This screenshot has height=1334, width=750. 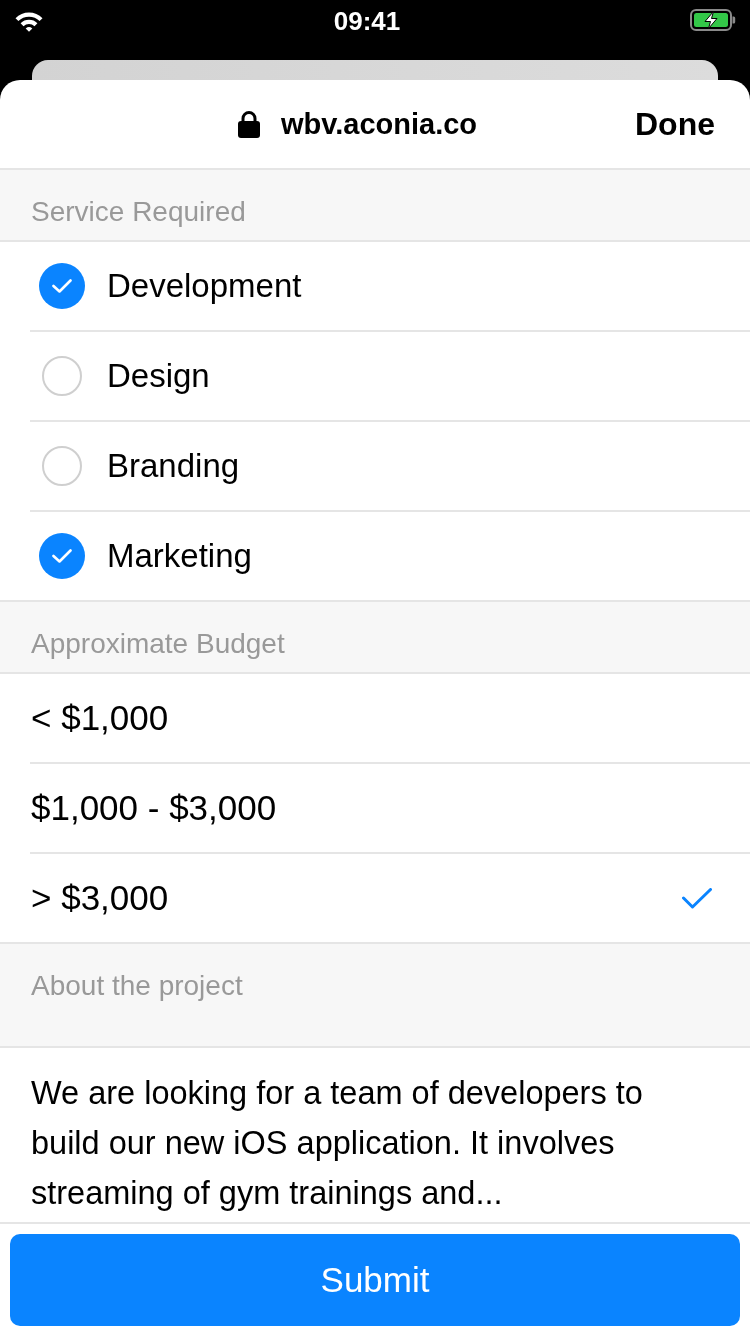 I want to click on budget-option: < $1,000, so click(x=390, y=719).